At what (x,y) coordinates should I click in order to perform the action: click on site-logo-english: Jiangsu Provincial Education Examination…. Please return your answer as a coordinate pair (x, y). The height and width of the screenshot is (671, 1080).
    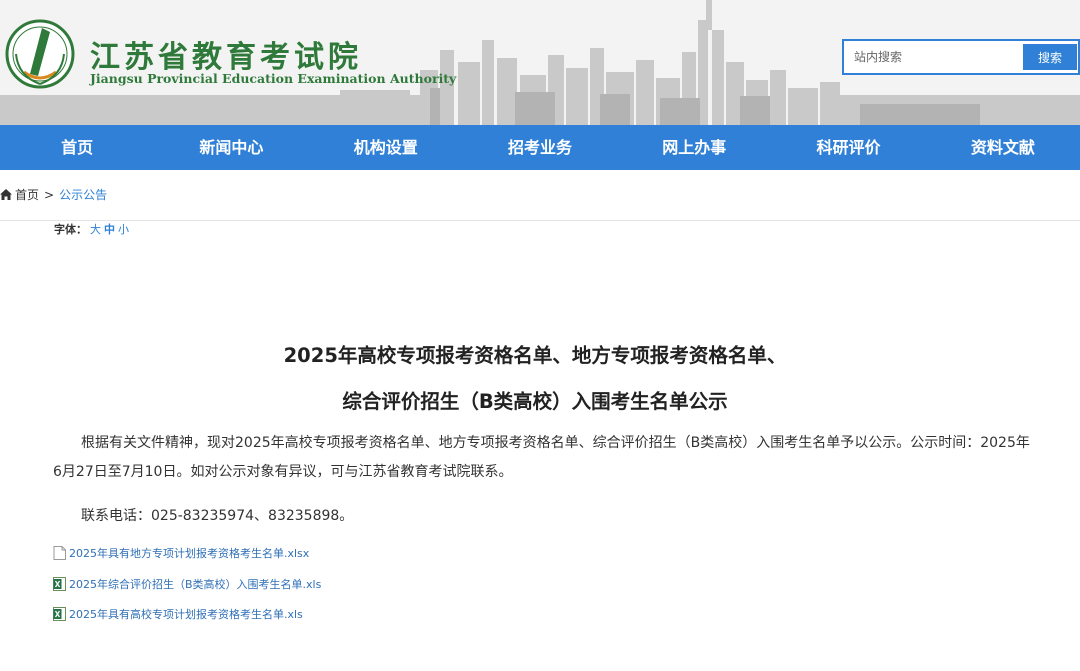
    Looking at the image, I should click on (273, 78).